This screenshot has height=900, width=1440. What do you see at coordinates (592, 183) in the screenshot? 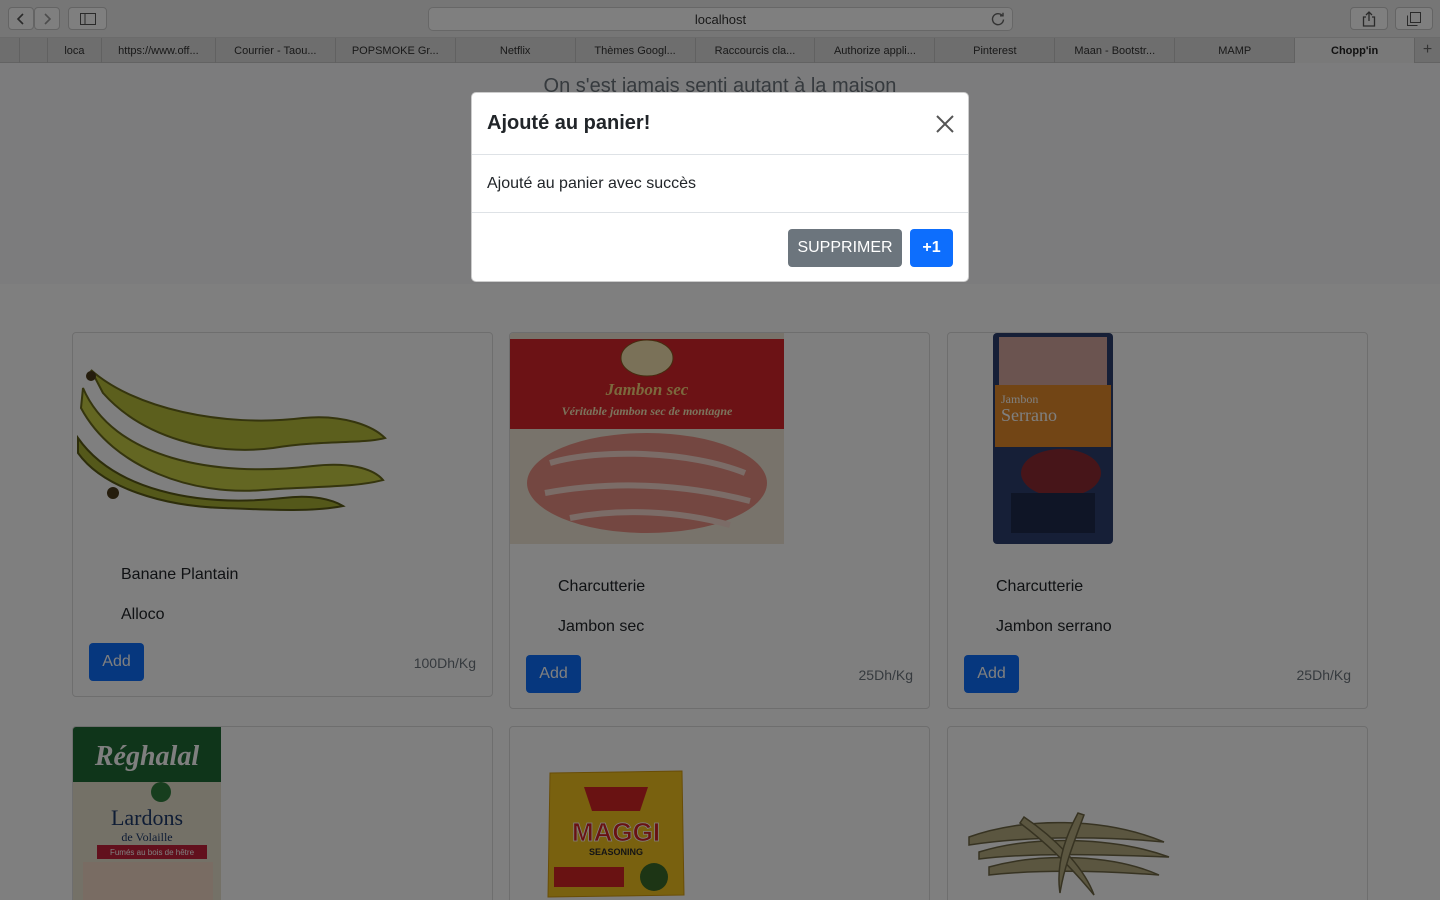
I see `modal-body-text: Ajouté au panier avec succès` at bounding box center [592, 183].